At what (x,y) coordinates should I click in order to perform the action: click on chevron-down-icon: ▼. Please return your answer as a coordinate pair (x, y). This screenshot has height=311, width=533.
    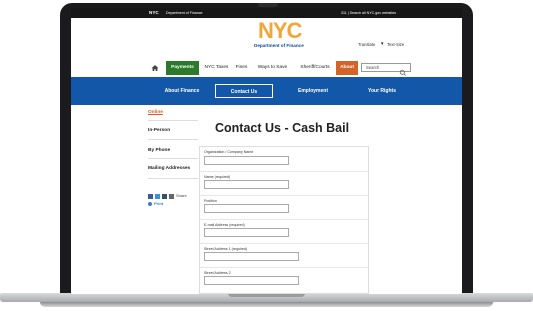
    Looking at the image, I should click on (382, 43).